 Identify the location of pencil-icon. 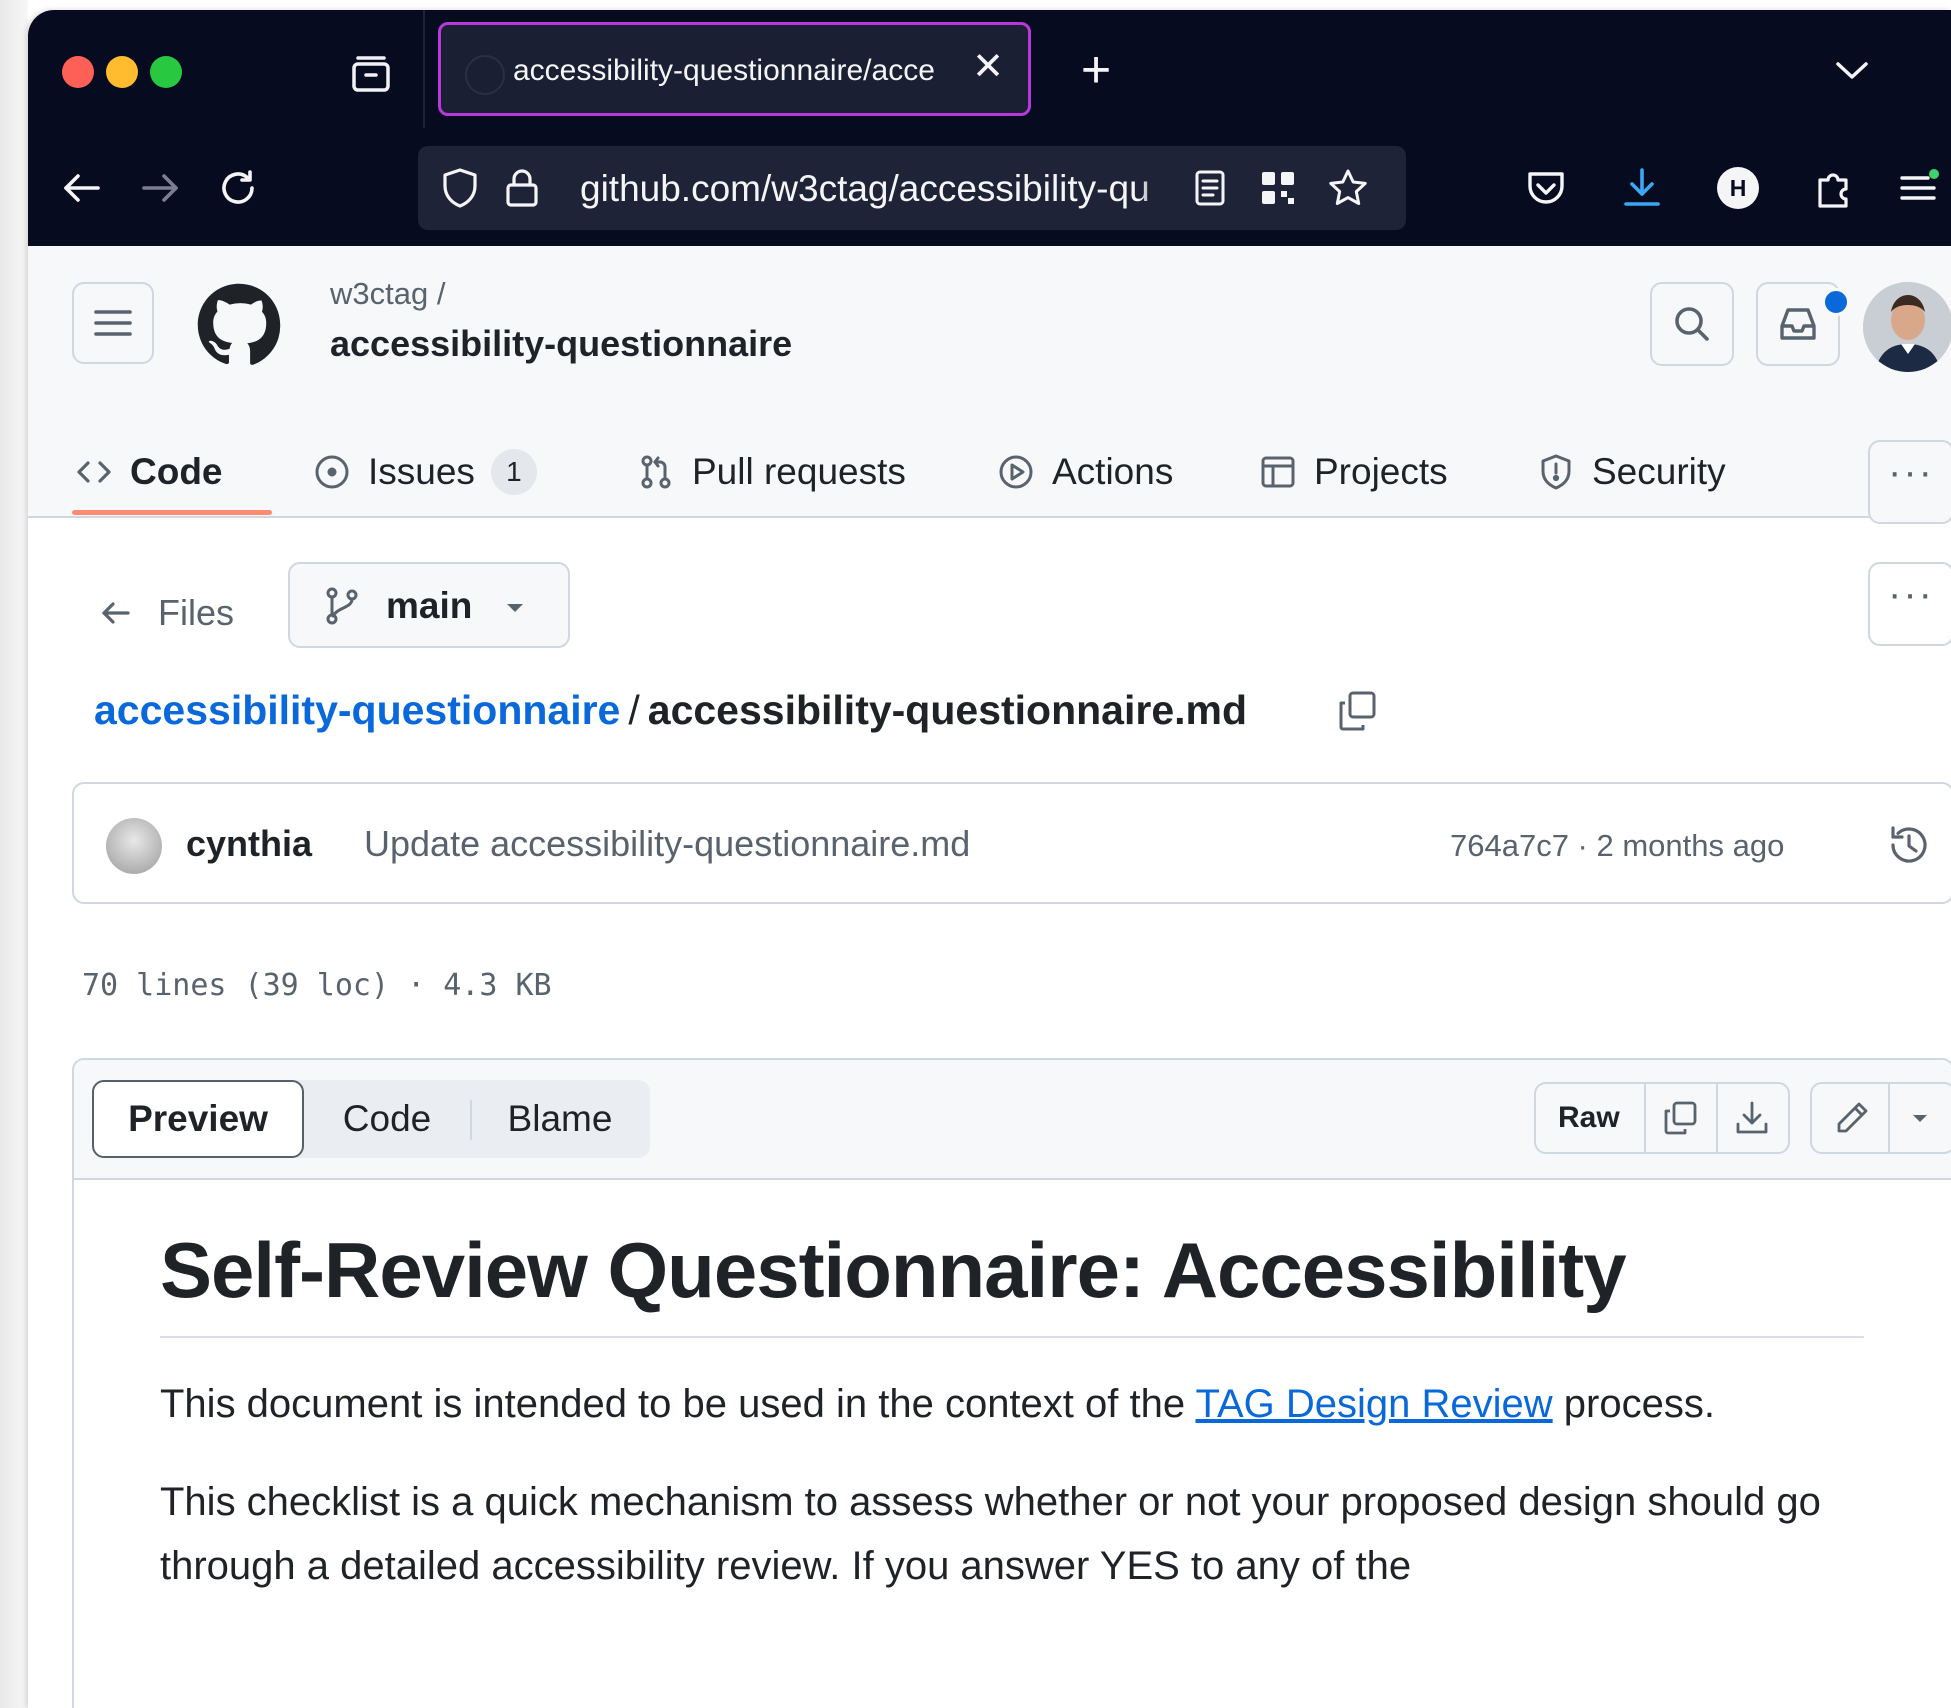
(1852, 1118).